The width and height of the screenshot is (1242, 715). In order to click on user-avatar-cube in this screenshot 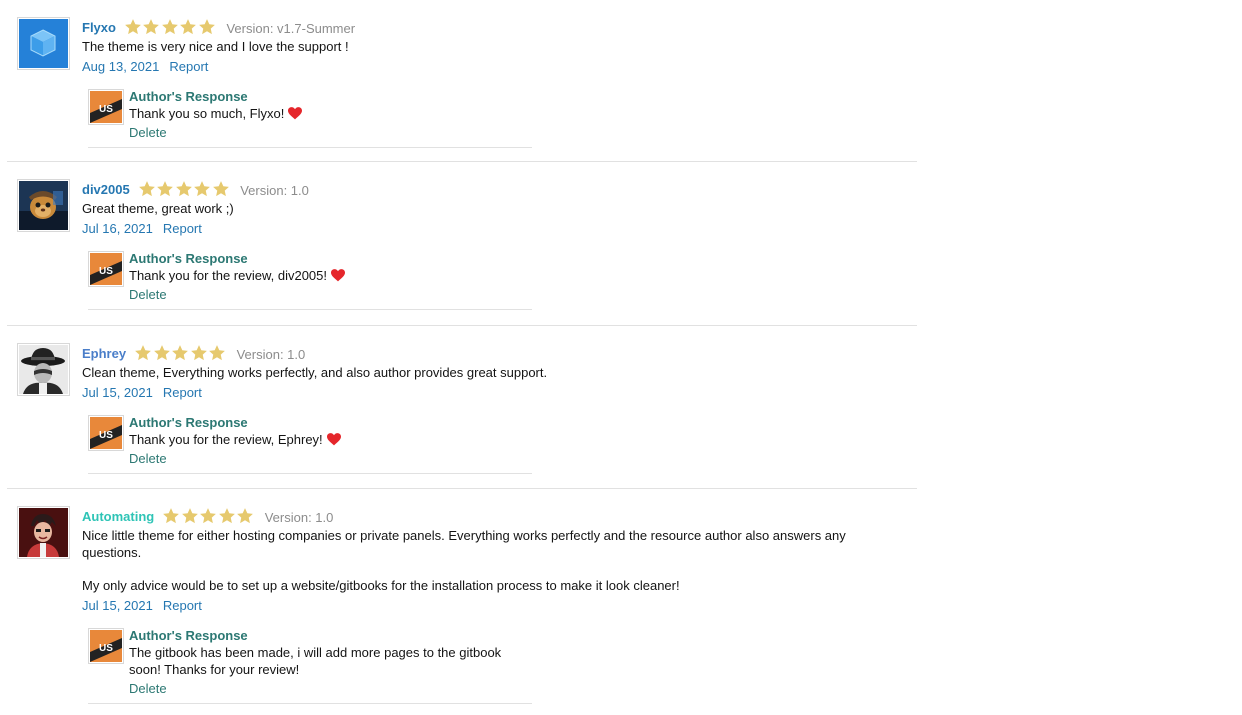, I will do `click(43, 43)`.